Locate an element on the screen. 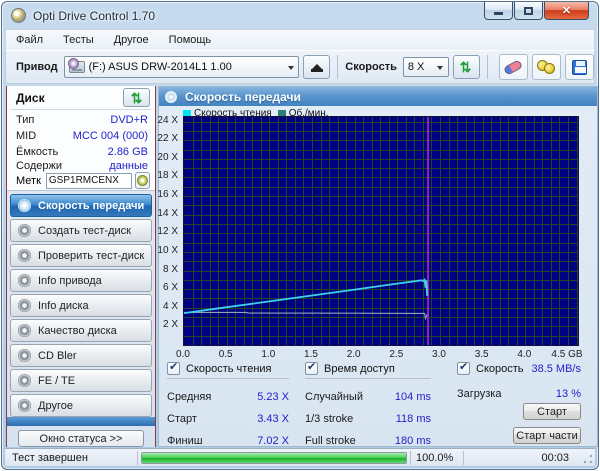  refresh-speeds-button: ⇄ is located at coordinates (466, 67).